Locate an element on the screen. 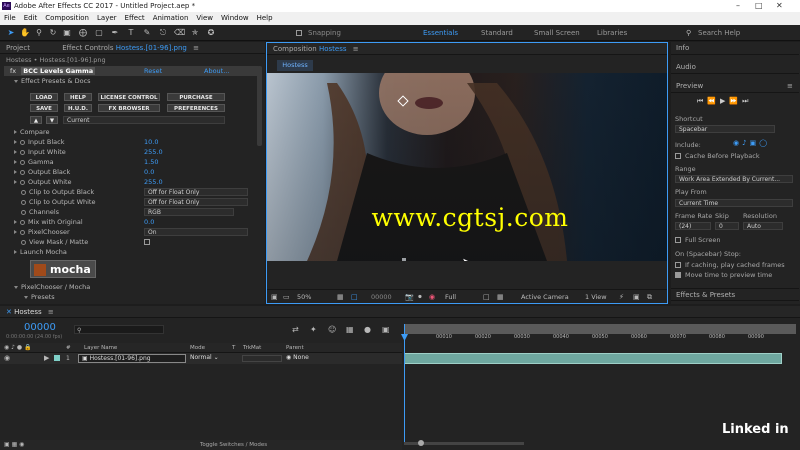  resolution-dropdown-preview: Auto is located at coordinates (763, 226).